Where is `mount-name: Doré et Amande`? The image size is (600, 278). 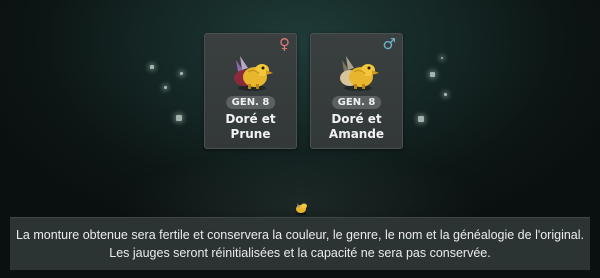
mount-name: Doré et Amande is located at coordinates (356, 127).